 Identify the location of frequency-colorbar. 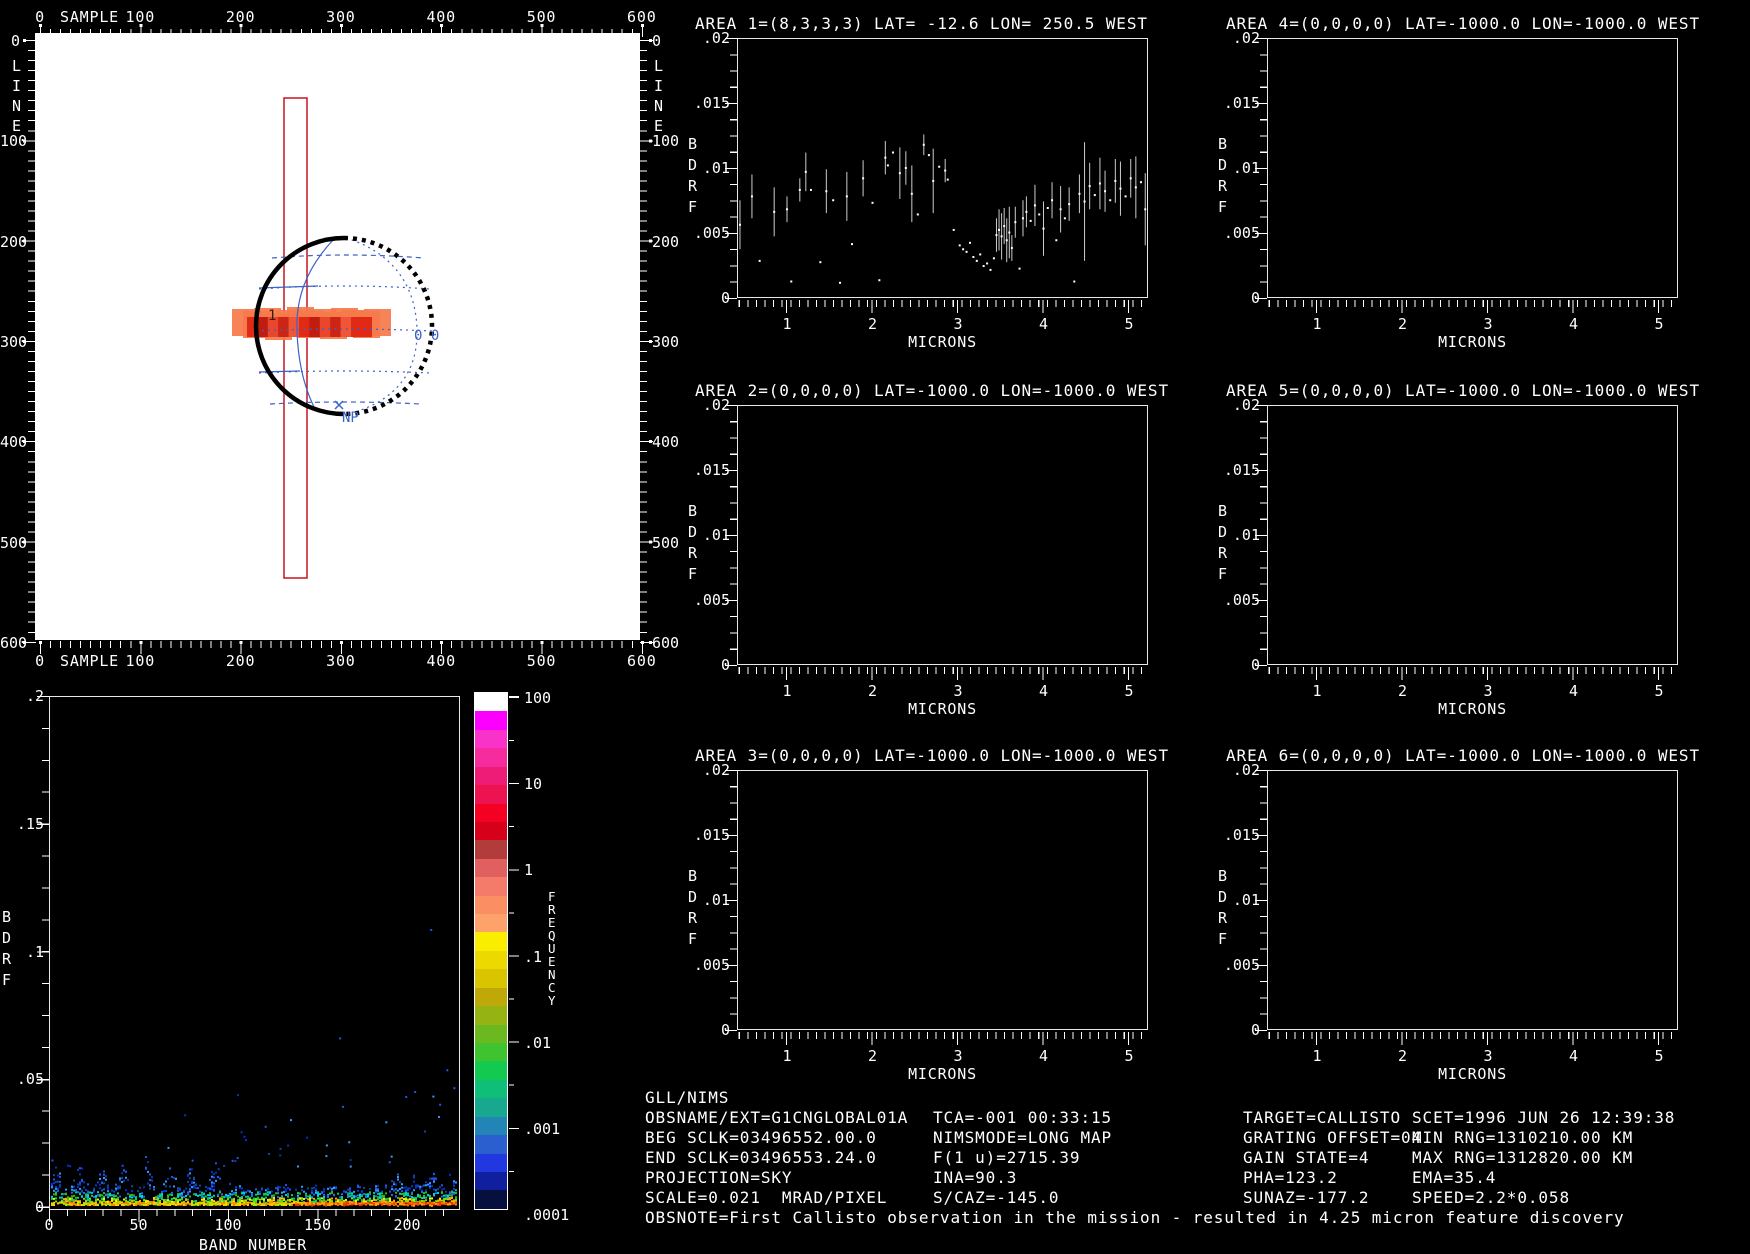
(491, 951).